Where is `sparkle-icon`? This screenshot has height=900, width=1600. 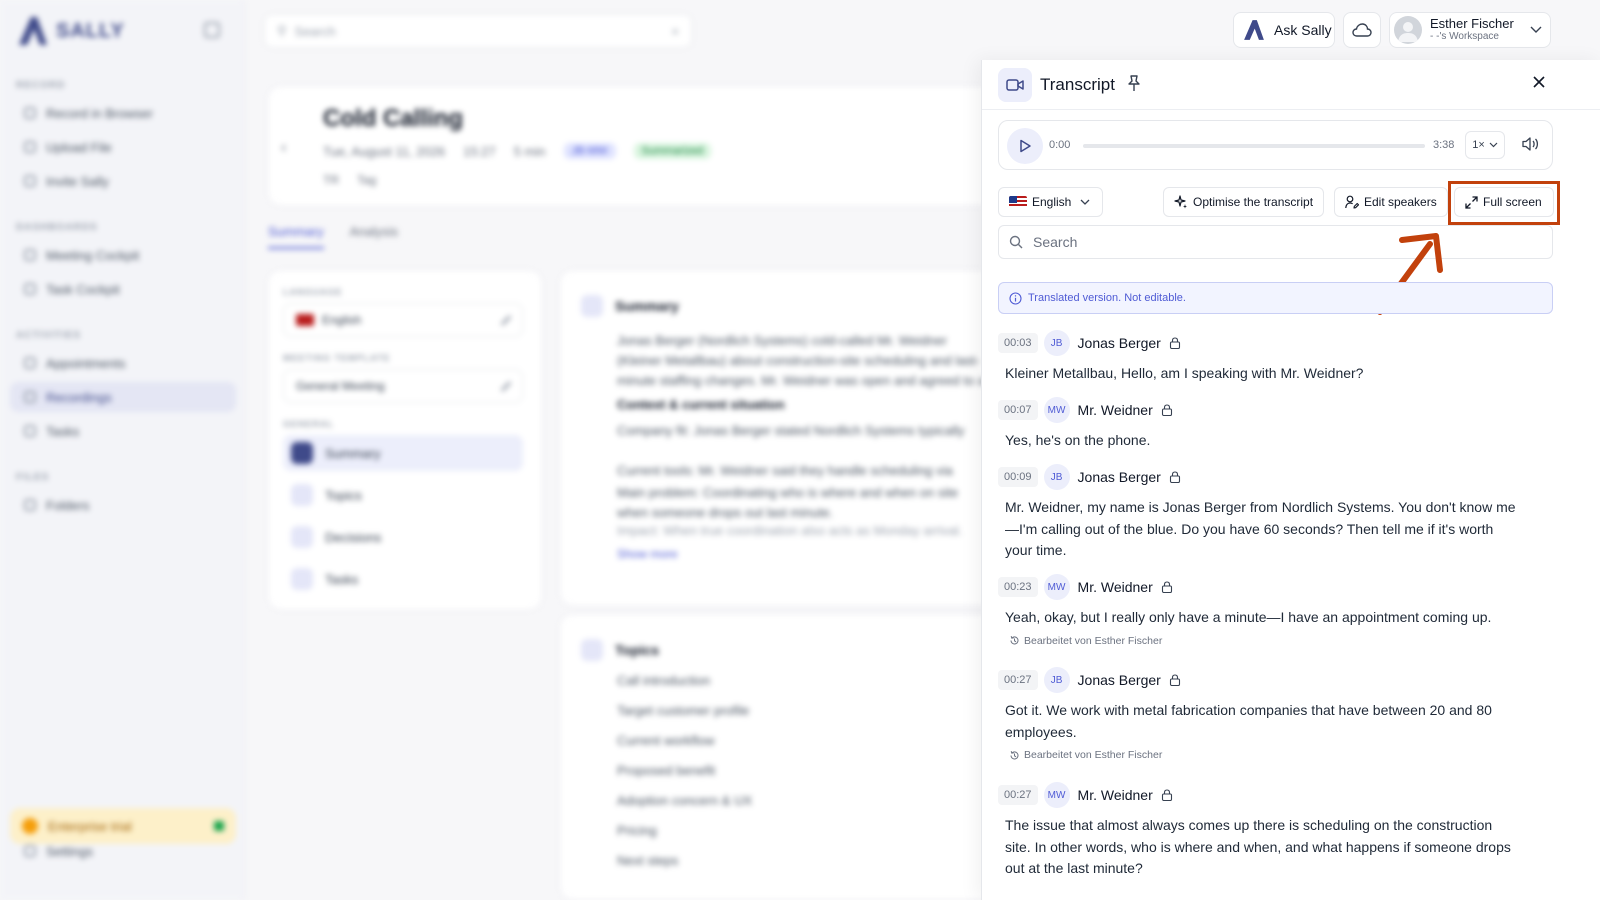 sparkle-icon is located at coordinates (1180, 202).